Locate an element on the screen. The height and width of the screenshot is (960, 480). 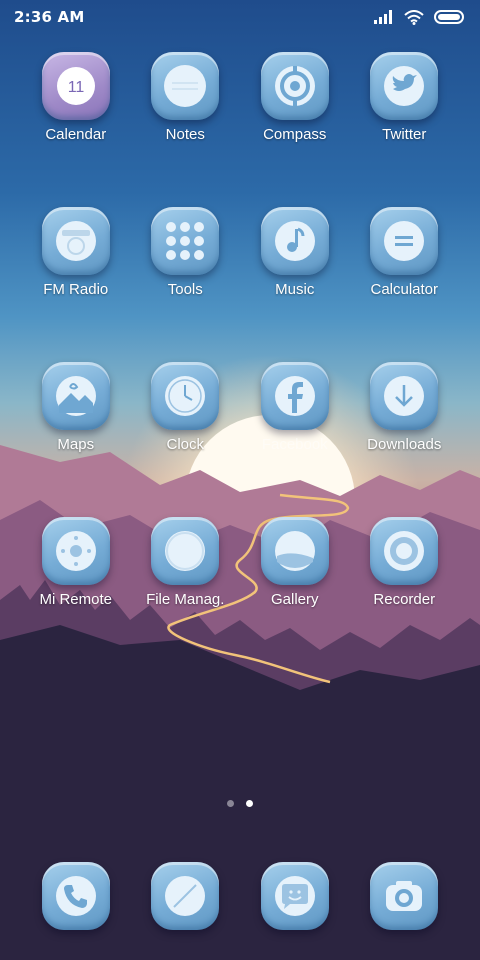
app-tools: Tools is located at coordinates (186, 252).